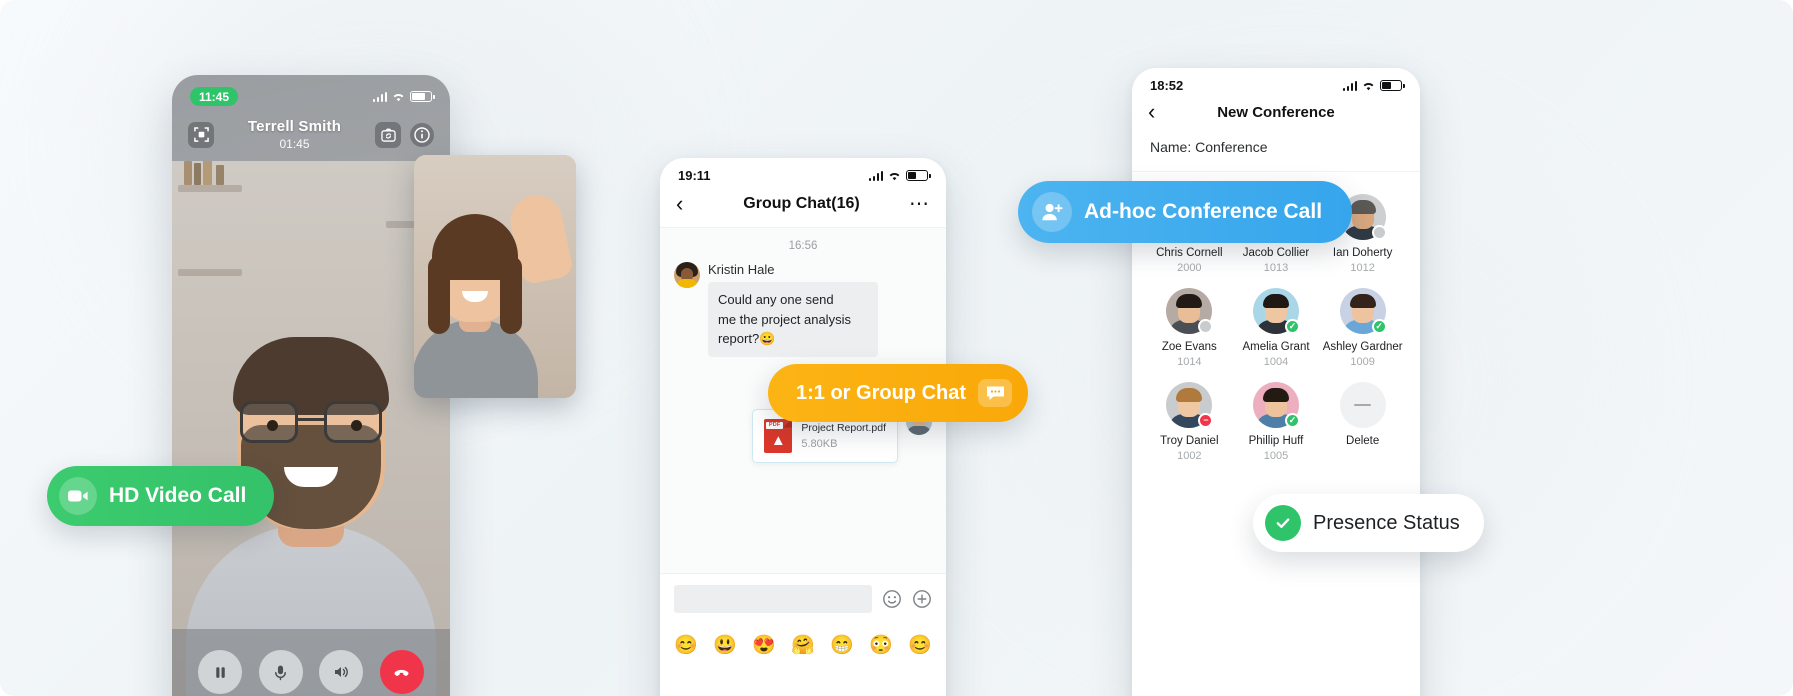  I want to click on more-dots-icon: ⋯, so click(919, 204).